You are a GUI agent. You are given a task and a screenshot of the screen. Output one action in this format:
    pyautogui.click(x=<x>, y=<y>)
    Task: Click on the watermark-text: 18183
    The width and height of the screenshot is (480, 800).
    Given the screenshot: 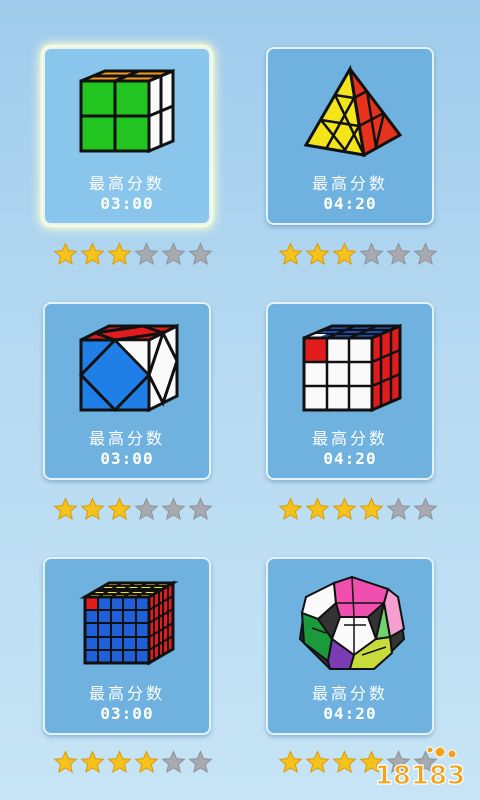 What is the action you would take?
    pyautogui.click(x=420, y=776)
    